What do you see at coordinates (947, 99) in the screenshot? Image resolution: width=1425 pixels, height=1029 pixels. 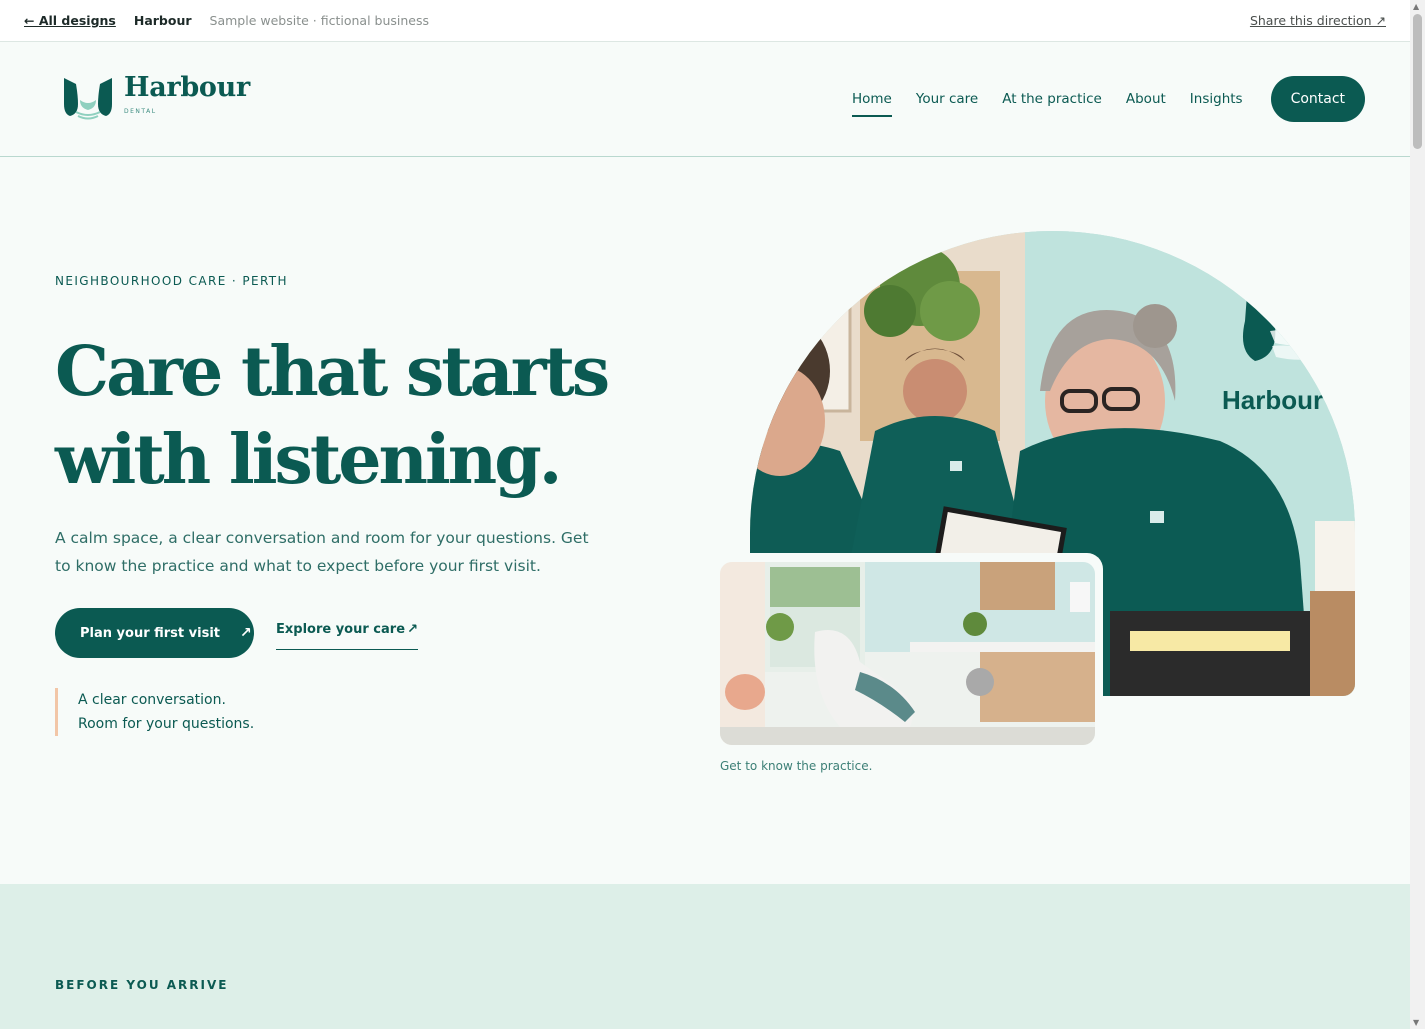 I see `nav-your-care: Your care` at bounding box center [947, 99].